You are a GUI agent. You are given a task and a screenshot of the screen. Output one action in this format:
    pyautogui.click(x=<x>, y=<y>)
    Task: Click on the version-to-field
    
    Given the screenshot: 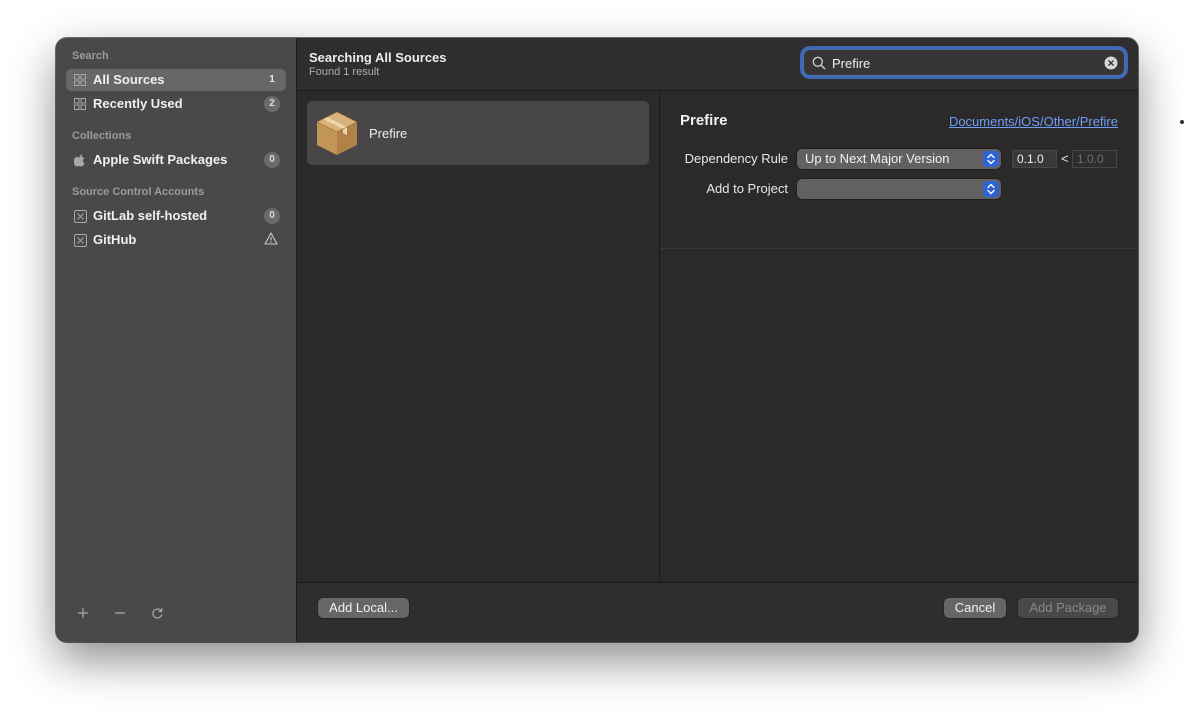 What is the action you would take?
    pyautogui.click(x=1094, y=159)
    